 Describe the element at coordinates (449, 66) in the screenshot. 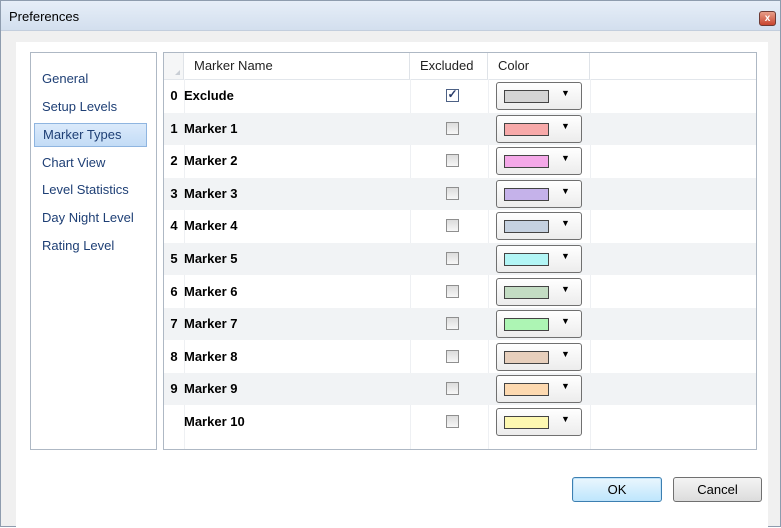

I see `column-header-excluded: Excluded` at that location.